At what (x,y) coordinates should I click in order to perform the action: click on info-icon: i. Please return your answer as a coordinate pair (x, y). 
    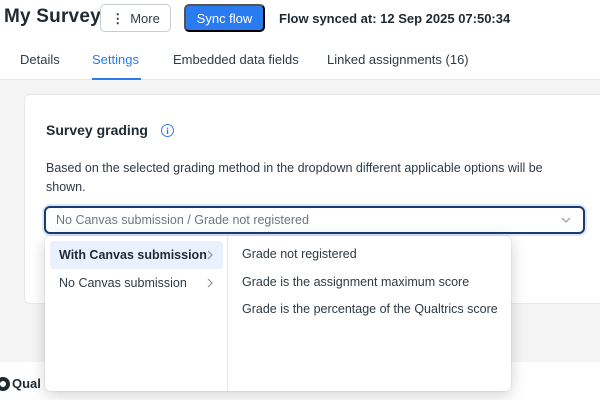
    Looking at the image, I should click on (167, 130).